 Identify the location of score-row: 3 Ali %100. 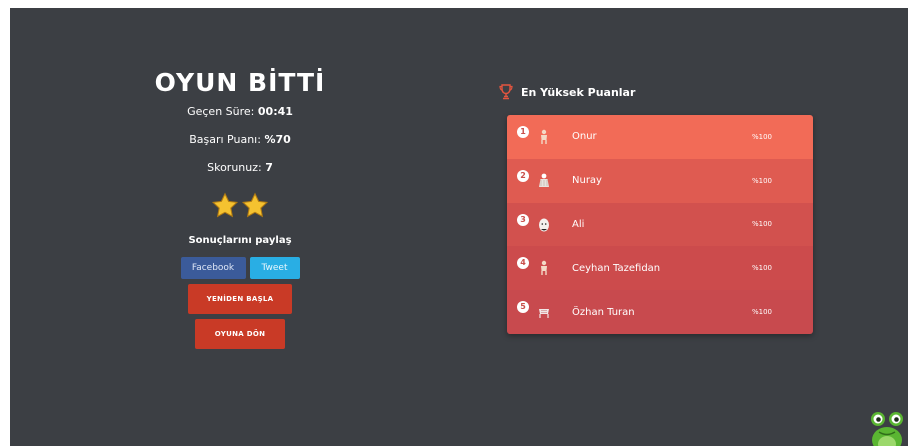
(660, 224).